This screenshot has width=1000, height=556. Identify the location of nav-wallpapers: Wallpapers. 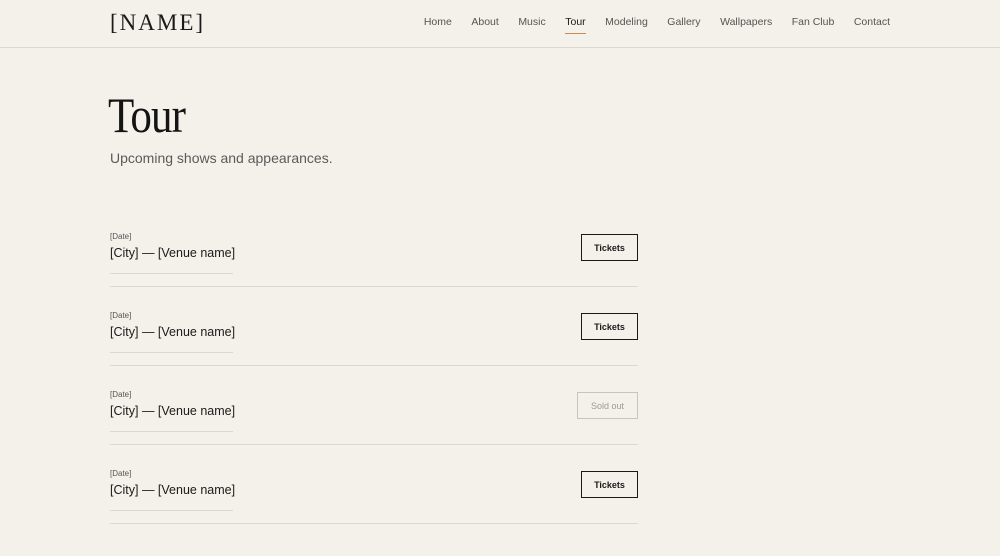
(746, 25).